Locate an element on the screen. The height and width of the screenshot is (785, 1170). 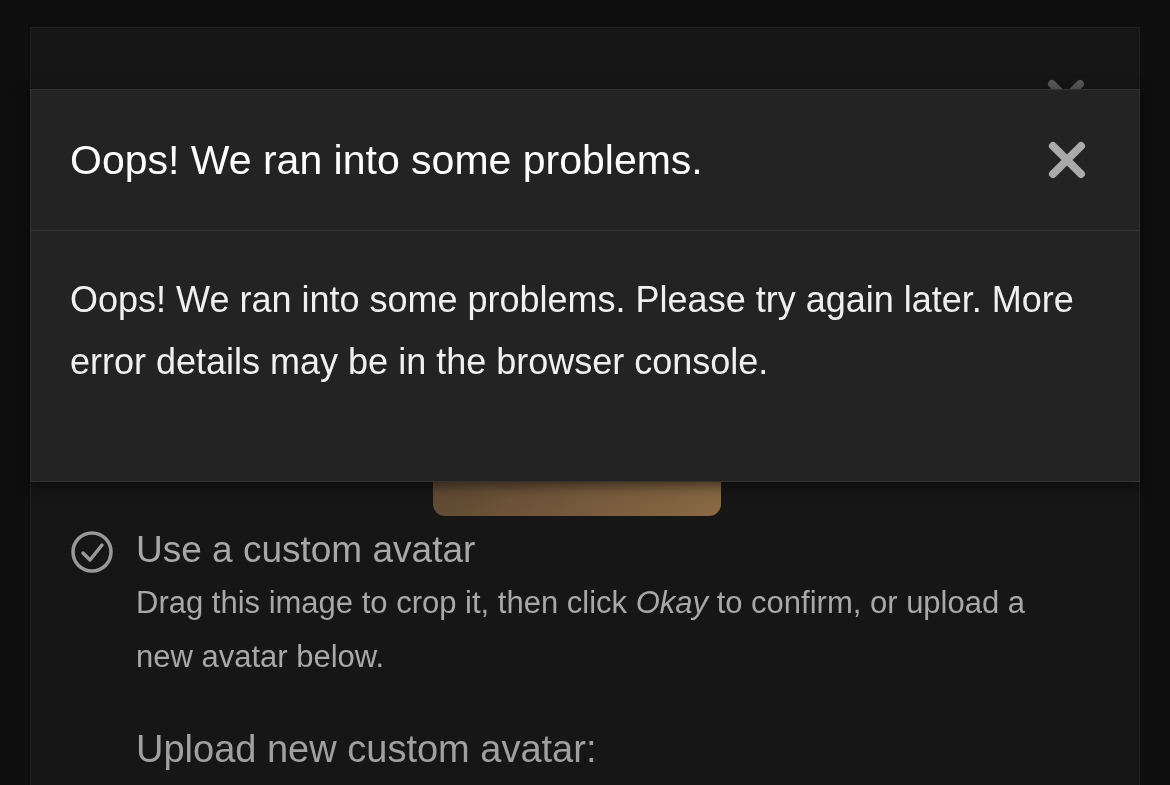
error-message: Oops! We ran into some problems. Please try again later. More error details may be in the browser console. is located at coordinates (572, 331).